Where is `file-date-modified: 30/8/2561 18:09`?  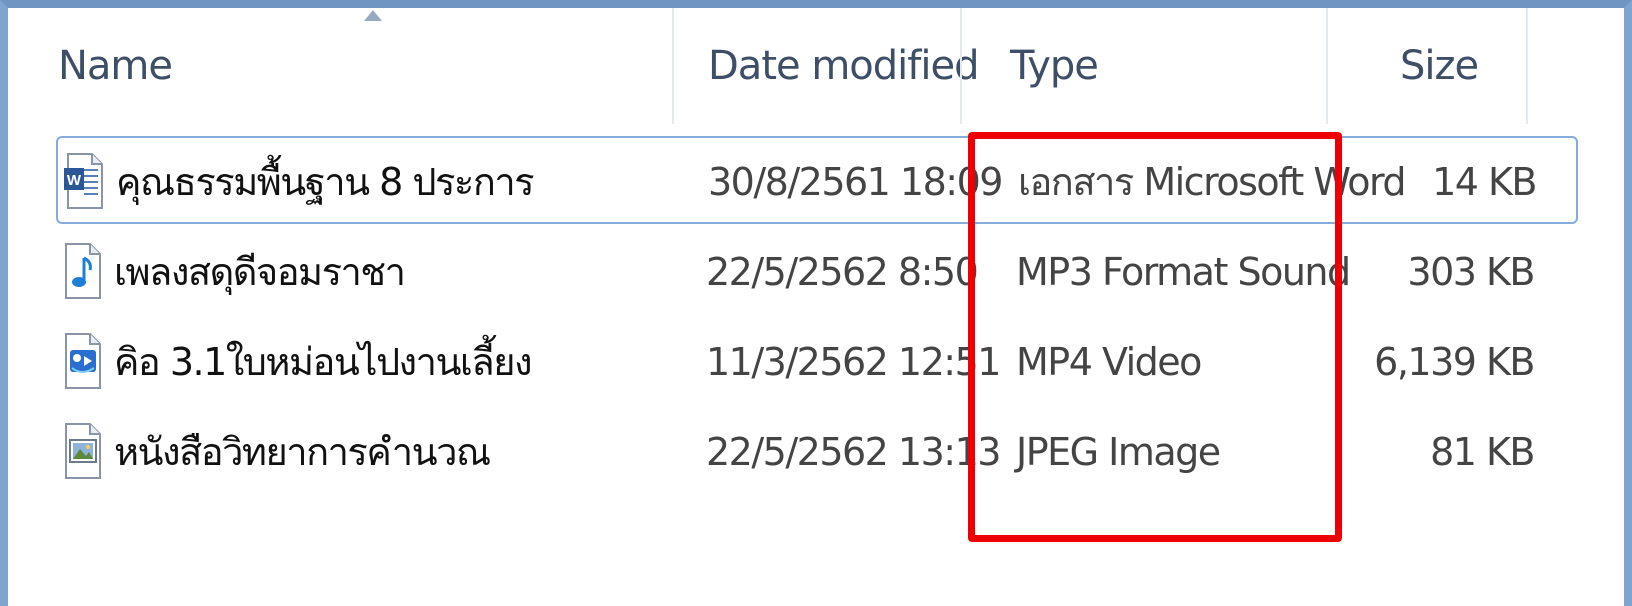 file-date-modified: 30/8/2561 18:09 is located at coordinates (855, 182).